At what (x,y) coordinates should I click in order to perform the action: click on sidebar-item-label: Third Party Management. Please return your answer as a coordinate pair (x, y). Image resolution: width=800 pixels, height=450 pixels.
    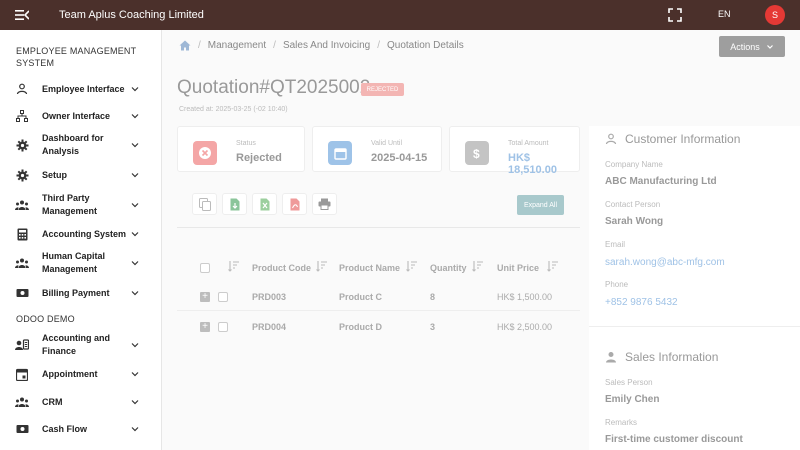
    Looking at the image, I should click on (70, 204).